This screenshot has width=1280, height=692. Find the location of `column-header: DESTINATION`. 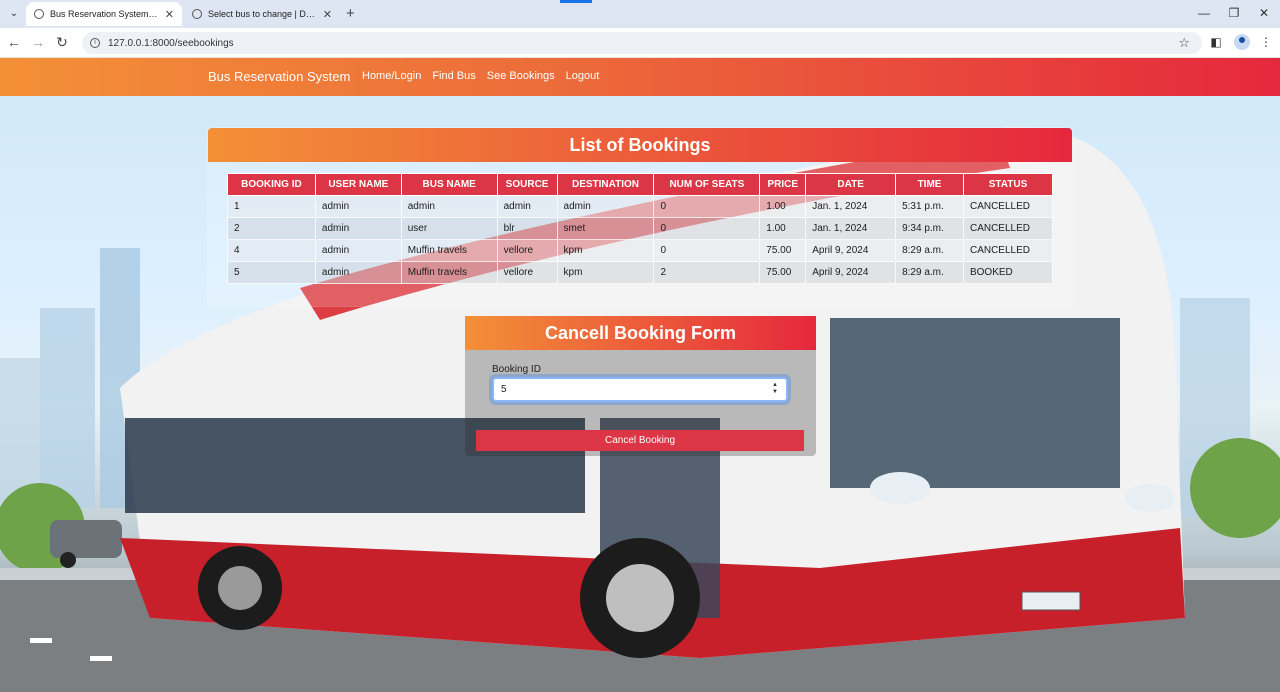

column-header: DESTINATION is located at coordinates (605, 184).